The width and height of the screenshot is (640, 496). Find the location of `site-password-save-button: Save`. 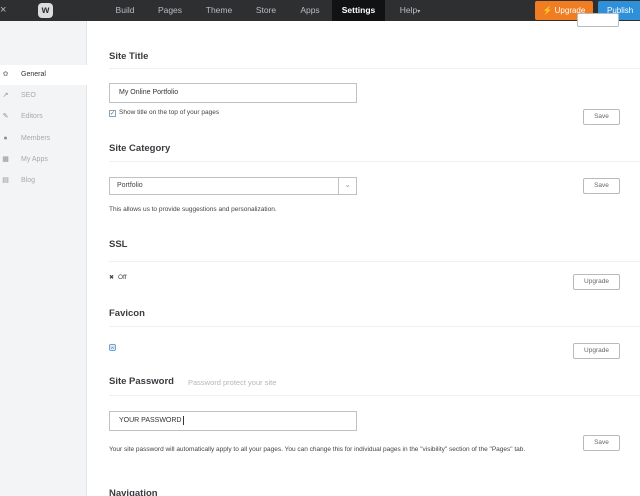

site-password-save-button: Save is located at coordinates (601, 443).